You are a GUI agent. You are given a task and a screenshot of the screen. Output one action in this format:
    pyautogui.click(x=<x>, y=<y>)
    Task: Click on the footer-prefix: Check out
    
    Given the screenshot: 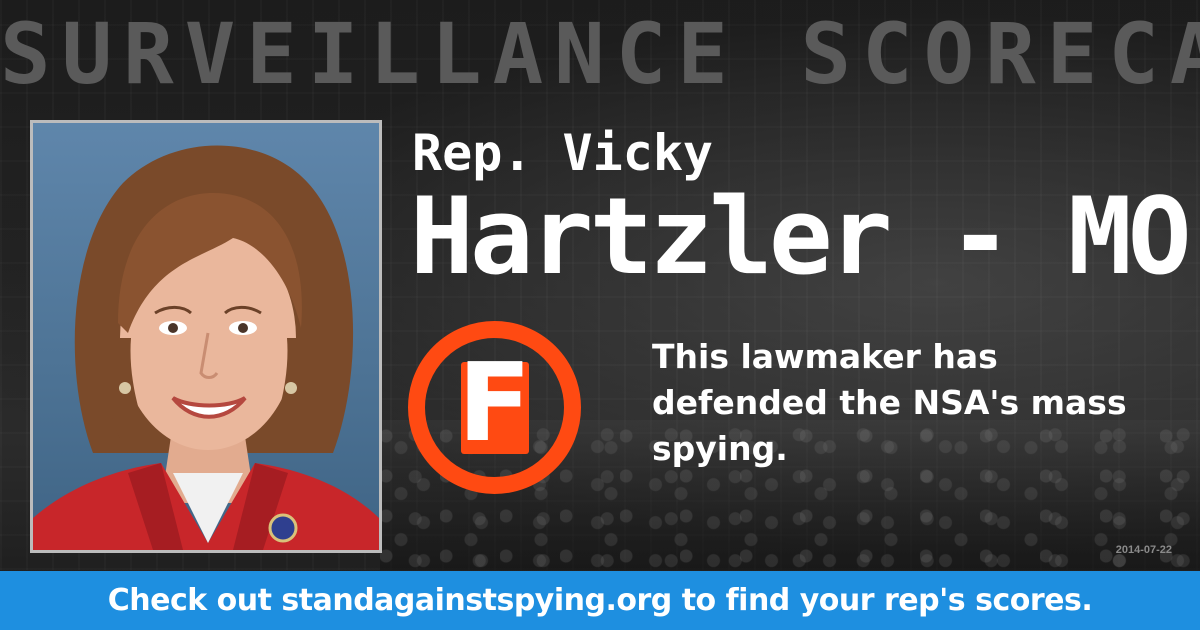 What is the action you would take?
    pyautogui.click(x=194, y=600)
    